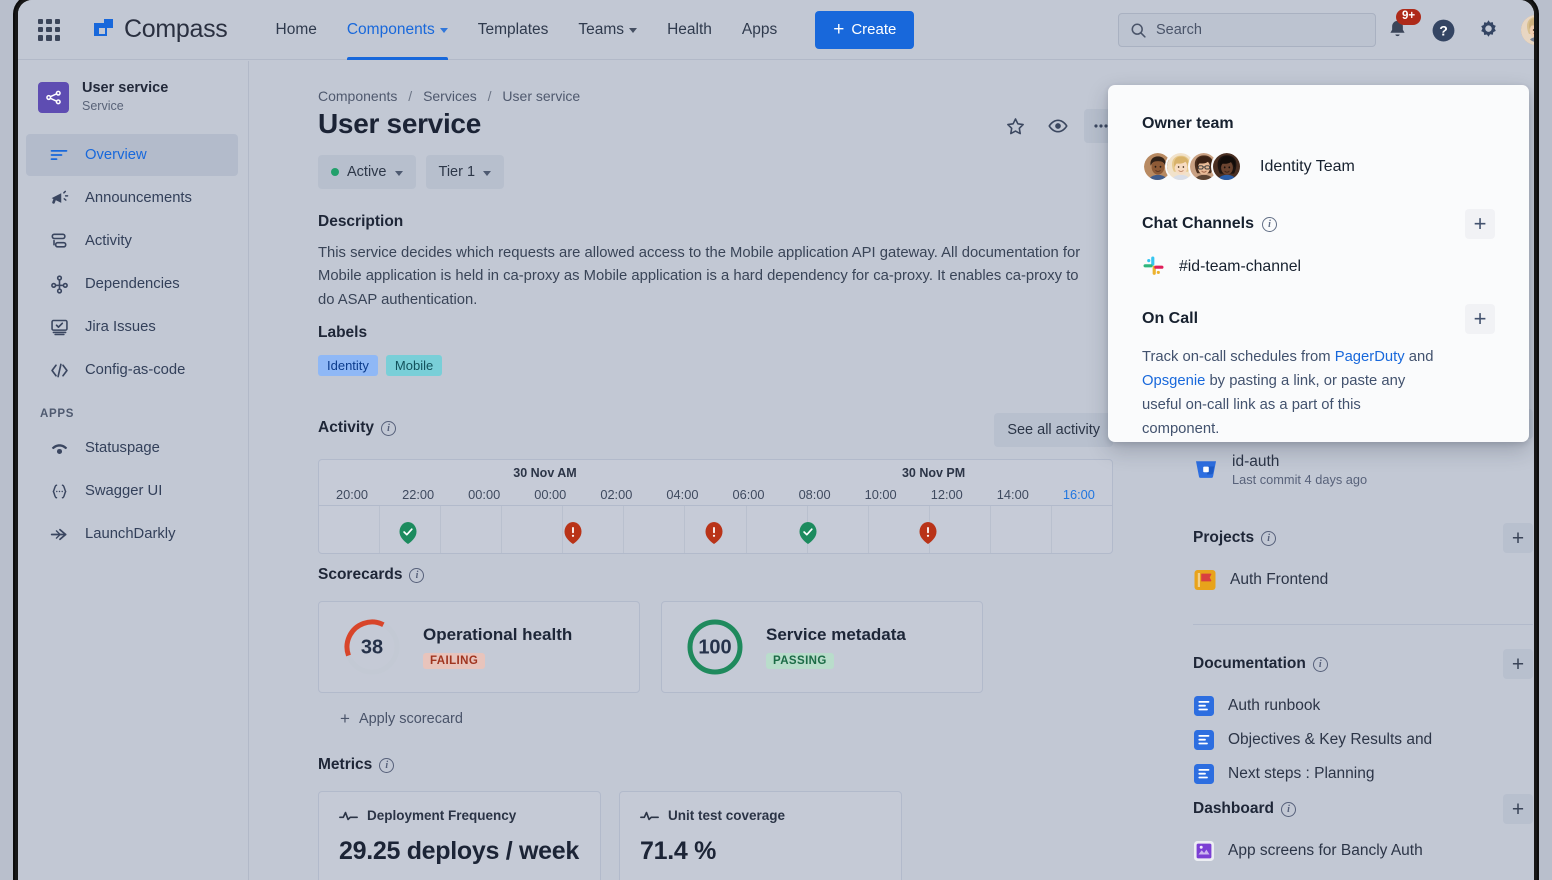  What do you see at coordinates (103, 105) in the screenshot?
I see `sidebar-project-type: Service` at bounding box center [103, 105].